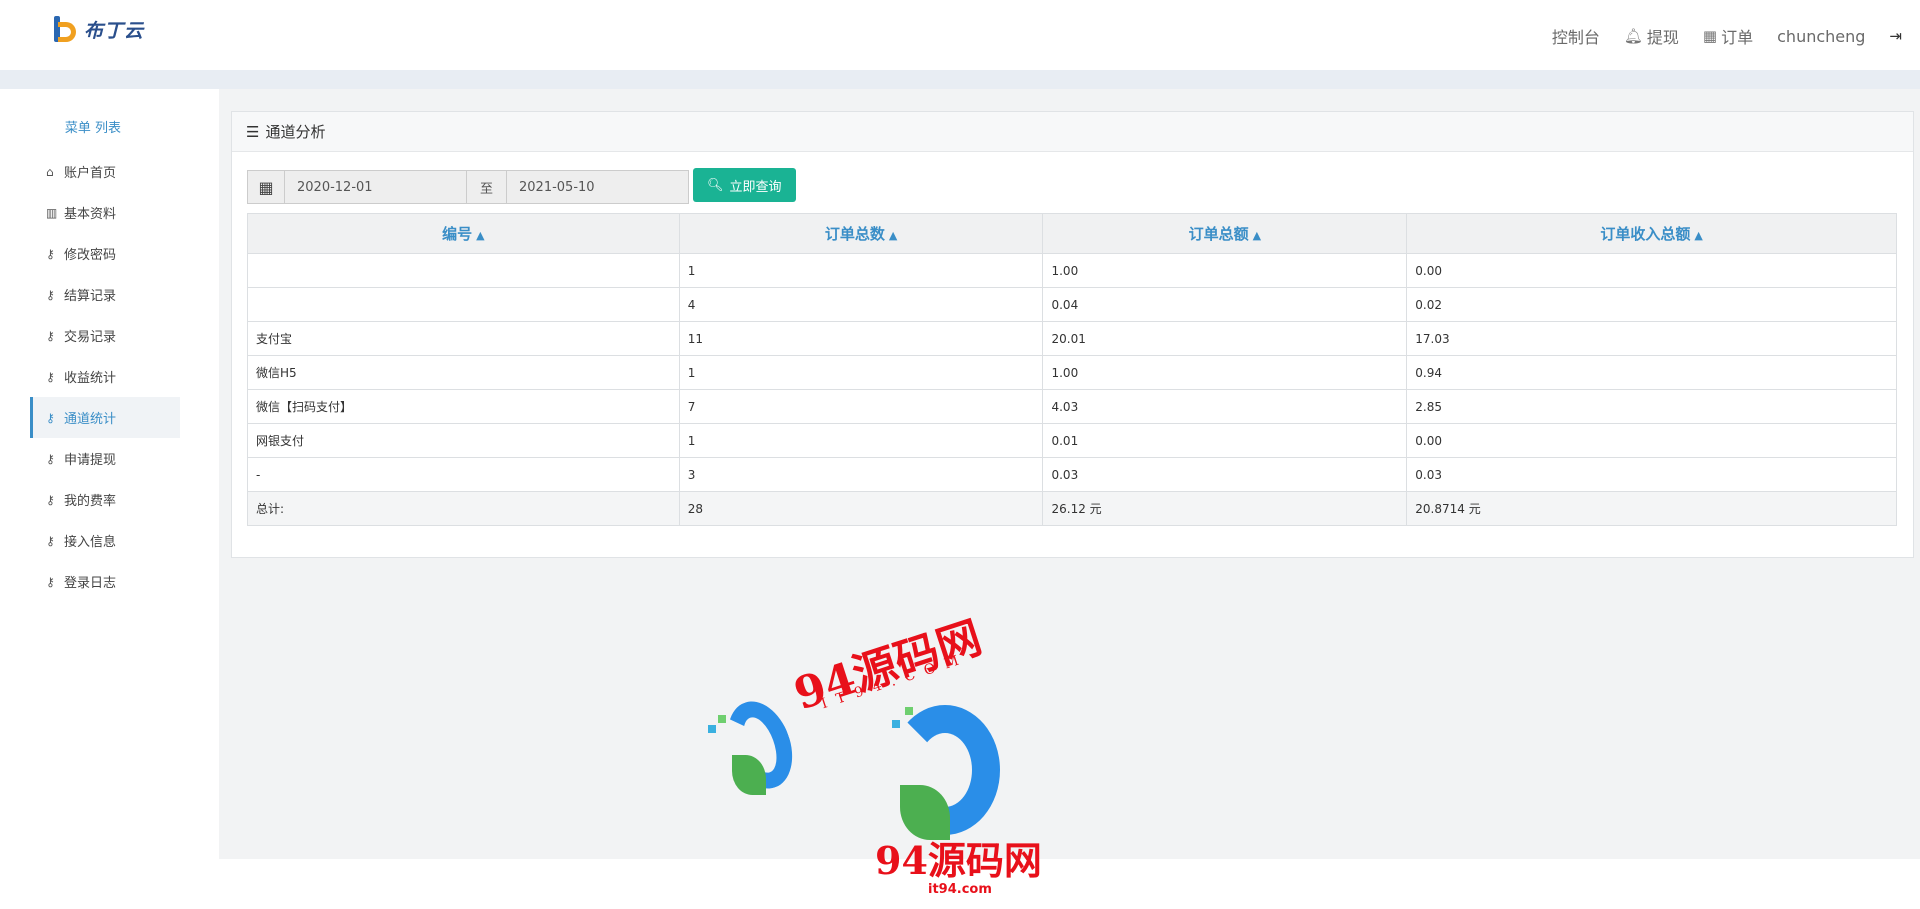 The height and width of the screenshot is (909, 1920). I want to click on sidebar-item-label: 申请提现, so click(90, 460).